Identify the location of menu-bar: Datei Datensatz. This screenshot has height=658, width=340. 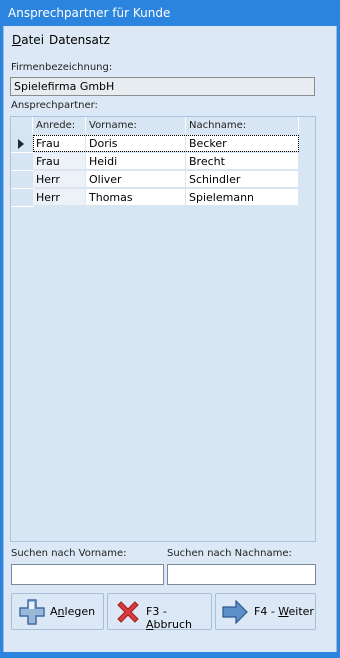
(168, 39).